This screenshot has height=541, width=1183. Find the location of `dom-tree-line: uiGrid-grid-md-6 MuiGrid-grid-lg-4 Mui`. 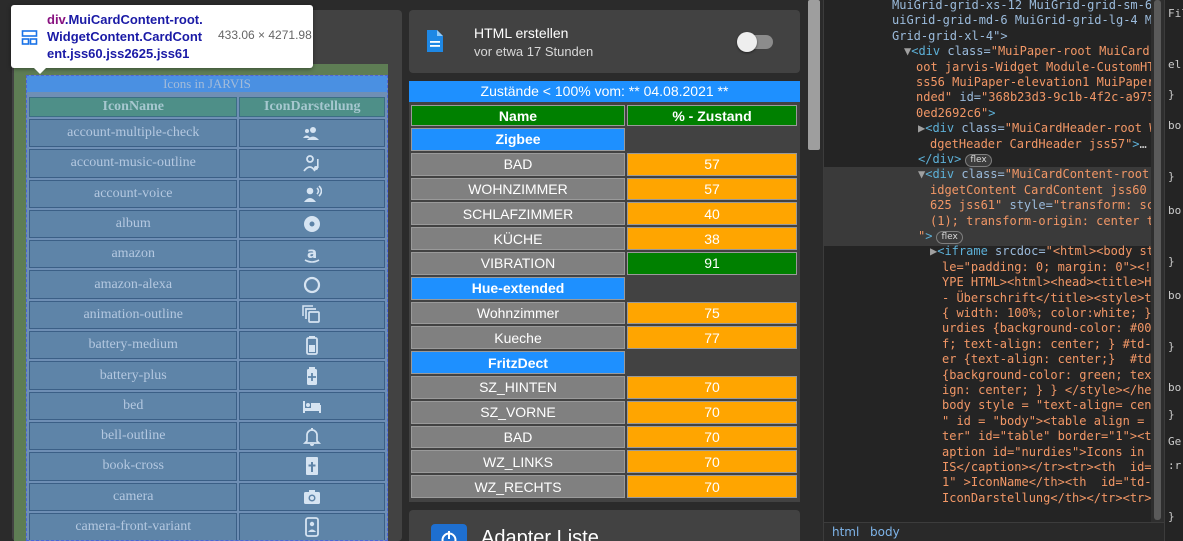

dom-tree-line: uiGrid-grid-md-6 MuiGrid-grid-lg-4 Mui is located at coordinates (1028, 20).